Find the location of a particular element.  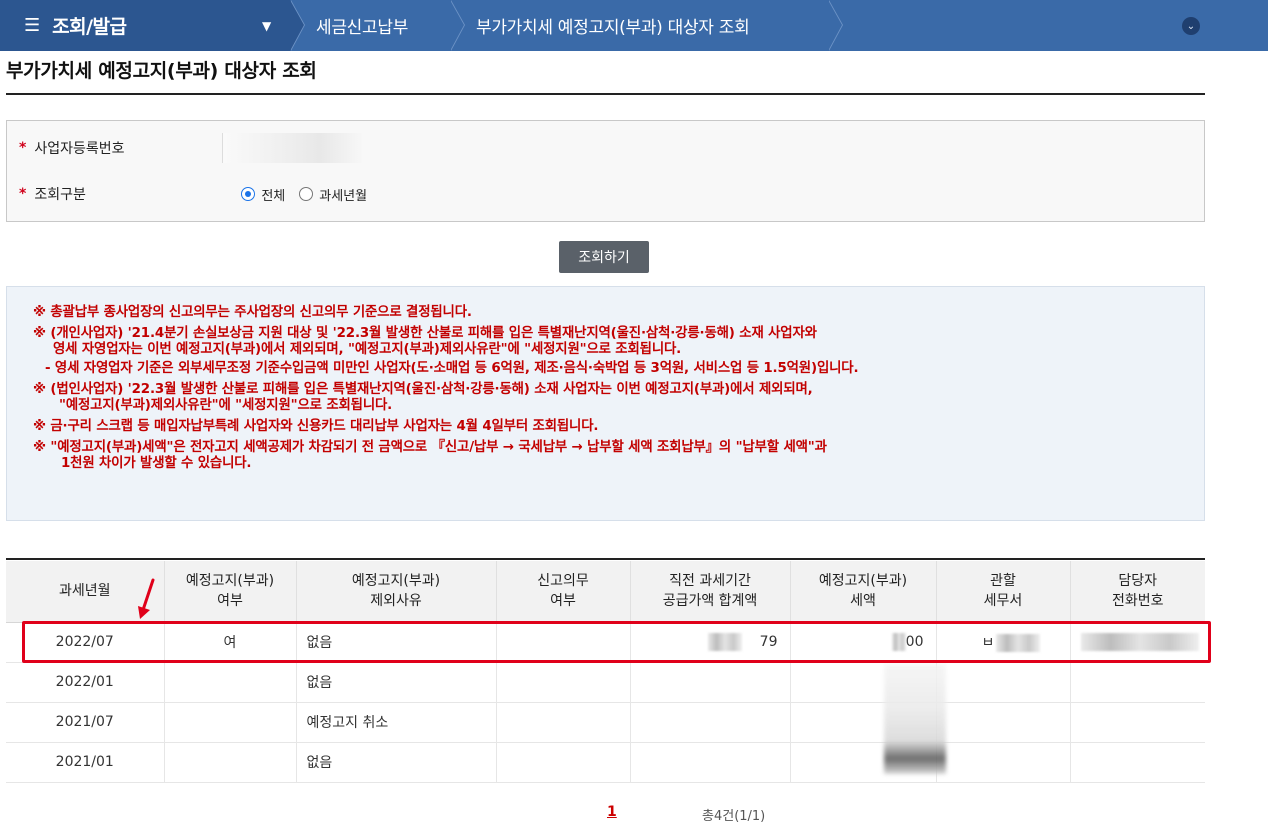

menu-dropdown: ☰ 조회/발급 ▼ is located at coordinates (152, 25).